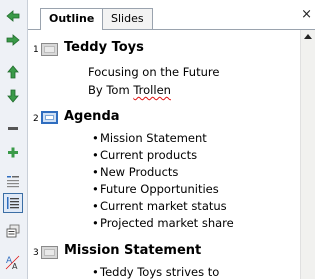 Image resolution: width=320 pixels, height=279 pixels. What do you see at coordinates (36, 253) in the screenshot?
I see `slide-number: 3` at bounding box center [36, 253].